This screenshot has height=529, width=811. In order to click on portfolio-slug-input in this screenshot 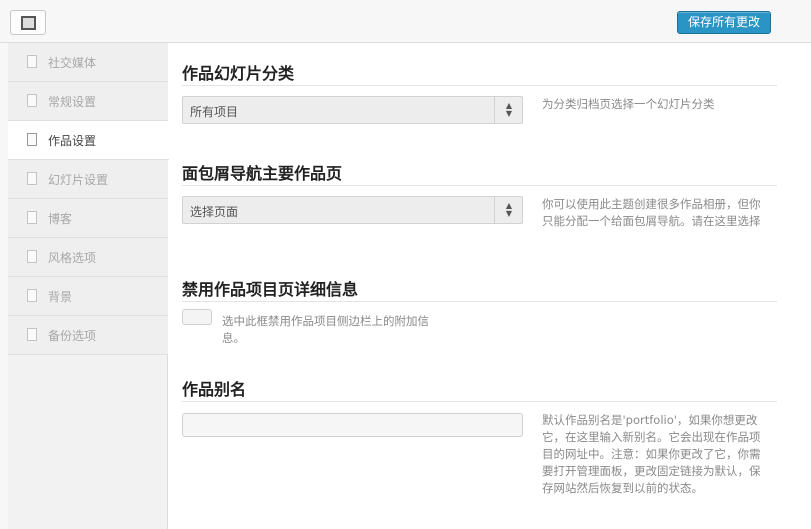, I will do `click(352, 425)`.